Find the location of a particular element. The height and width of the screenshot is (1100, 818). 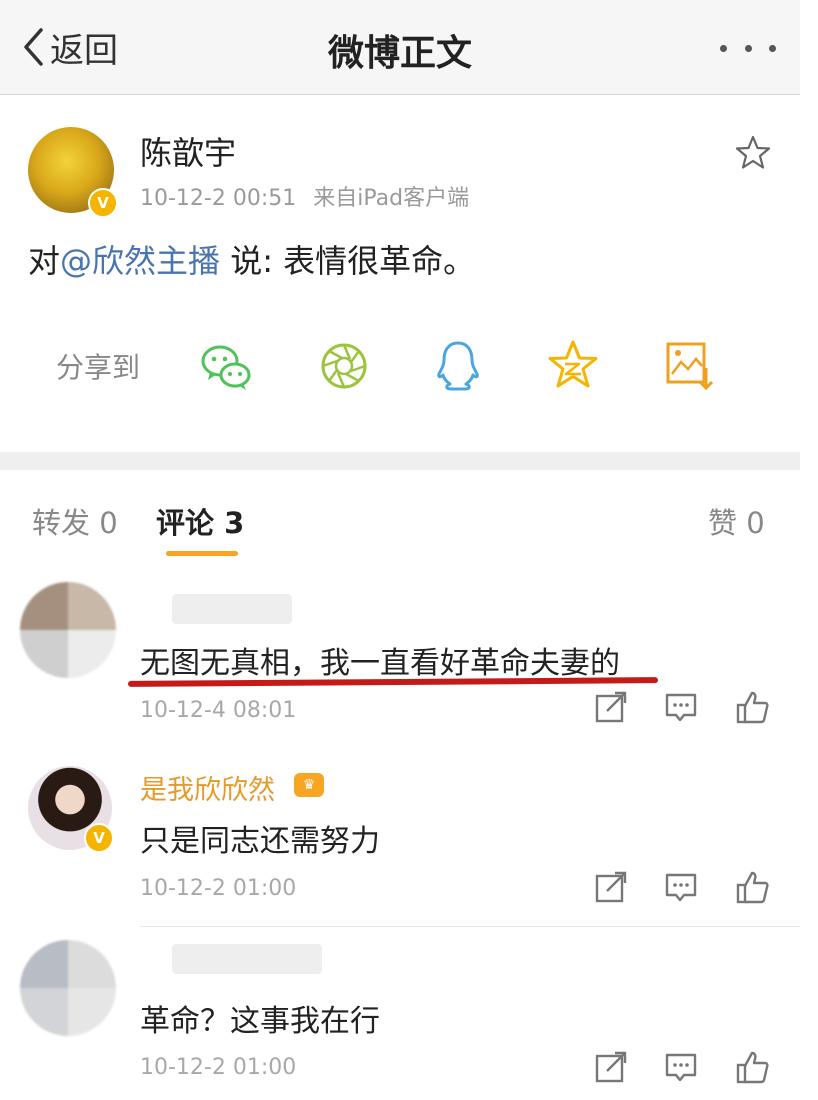

tab-repost: 转发 0 is located at coordinates (75, 521).